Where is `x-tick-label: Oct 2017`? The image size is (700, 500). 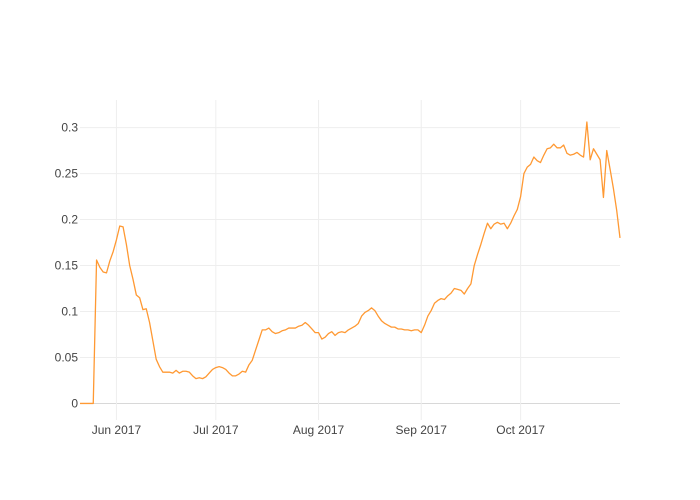 x-tick-label: Oct 2017 is located at coordinates (520, 430).